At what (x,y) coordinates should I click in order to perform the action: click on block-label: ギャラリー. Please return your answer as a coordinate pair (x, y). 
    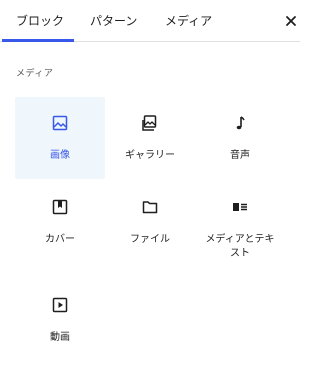
    Looking at the image, I should click on (150, 155).